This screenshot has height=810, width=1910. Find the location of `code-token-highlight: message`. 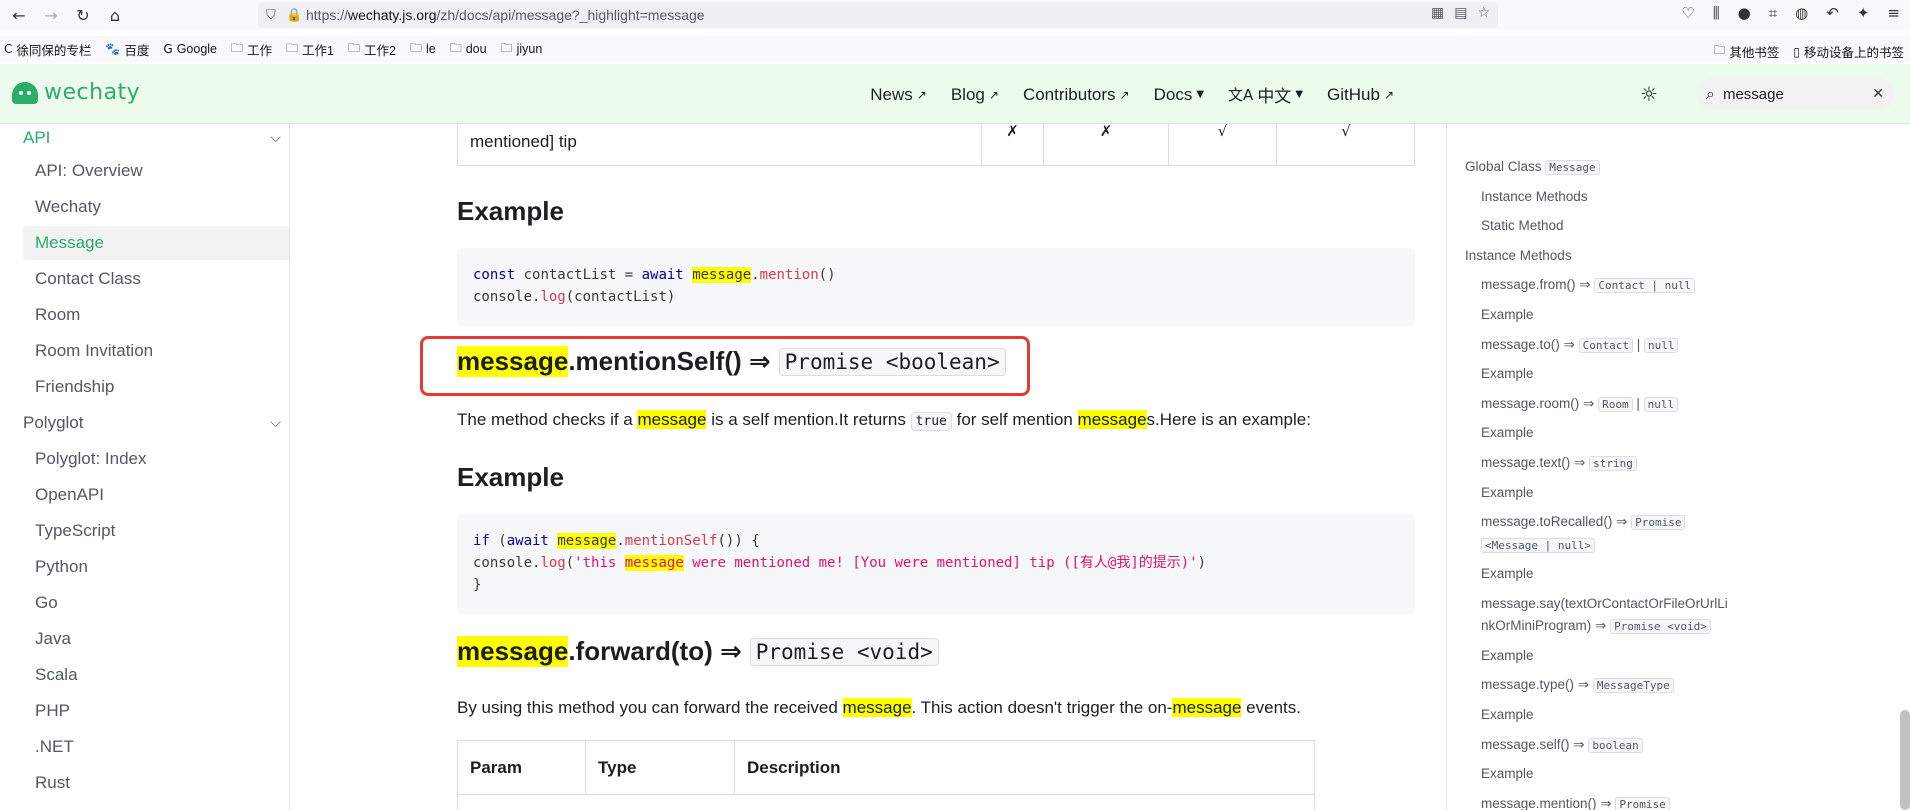

code-token-highlight: message is located at coordinates (722, 275).